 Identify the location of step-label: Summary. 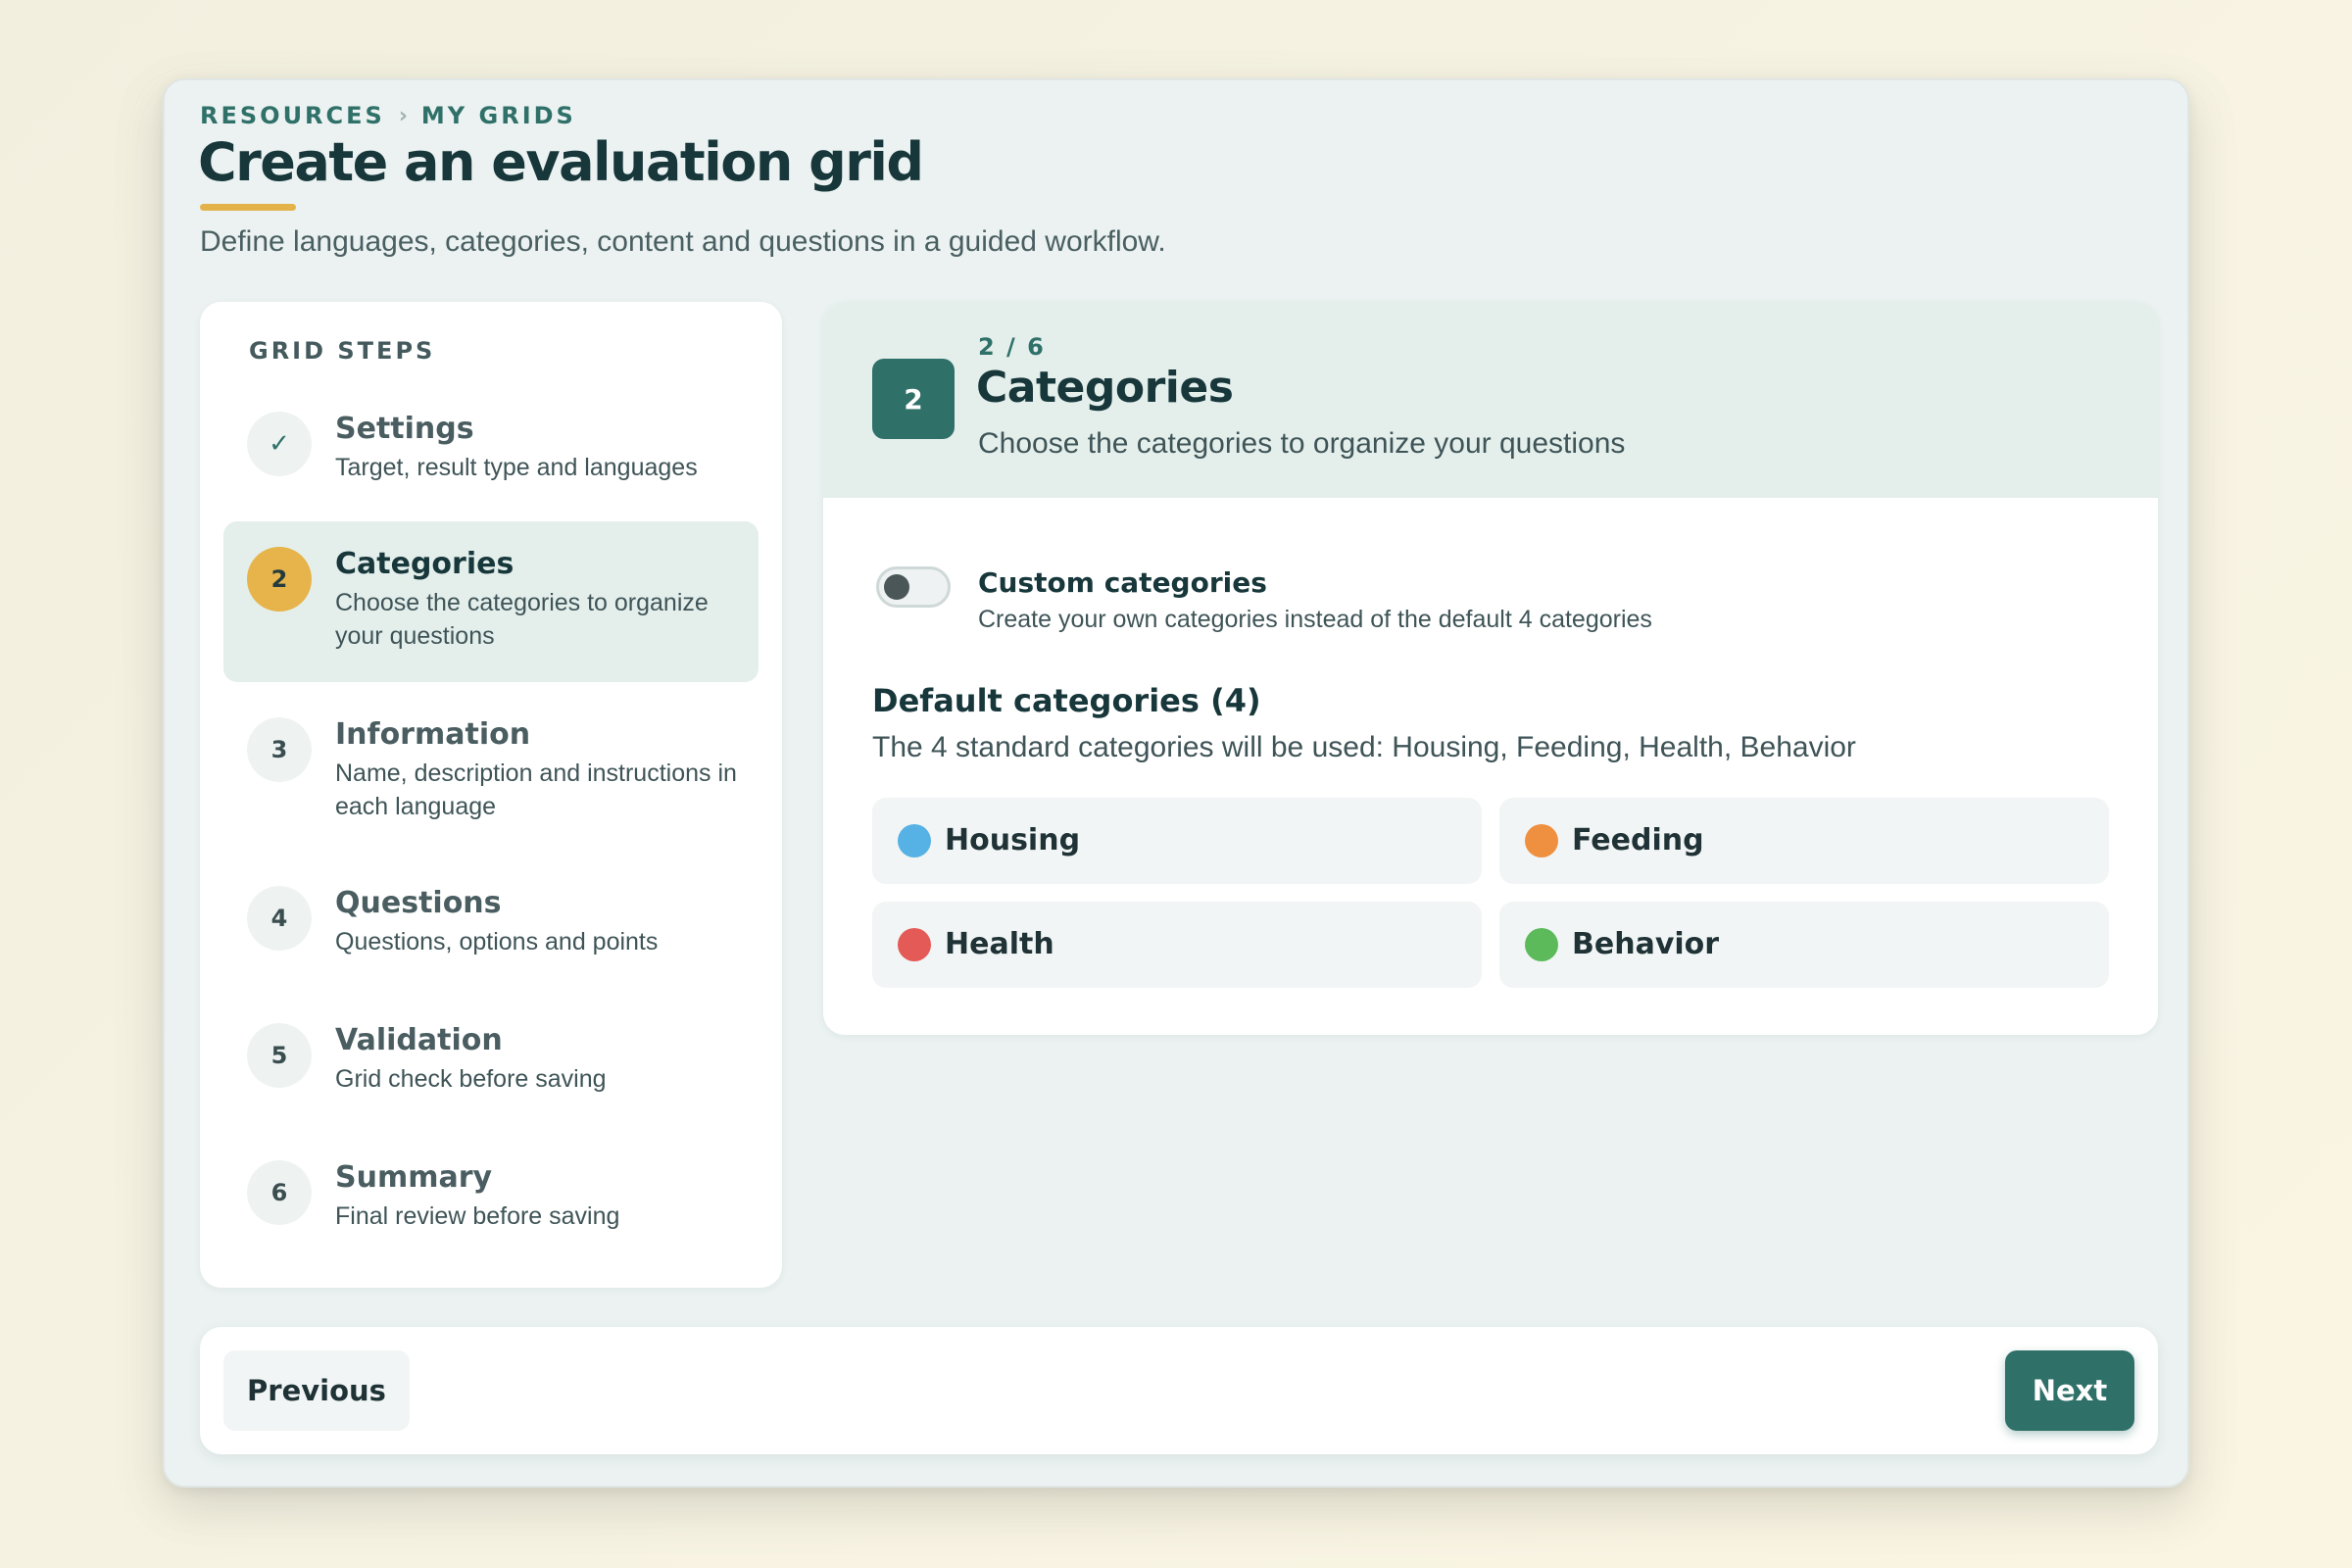
(414, 1177).